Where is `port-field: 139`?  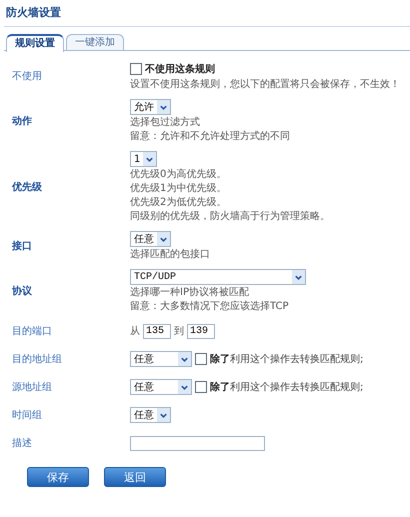 port-field: 139 is located at coordinates (201, 331).